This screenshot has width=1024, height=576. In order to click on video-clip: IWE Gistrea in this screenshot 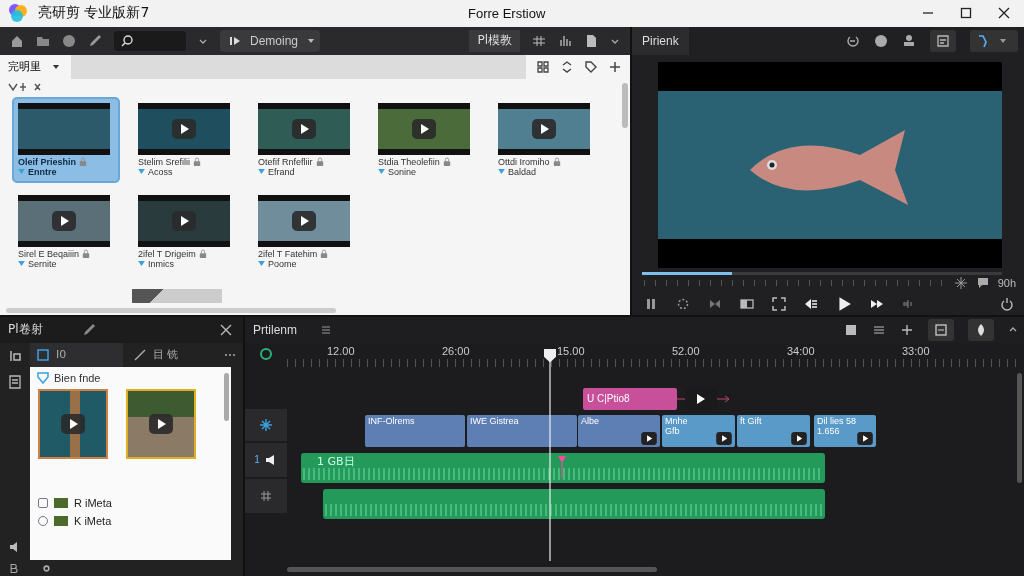, I will do `click(522, 430)`.